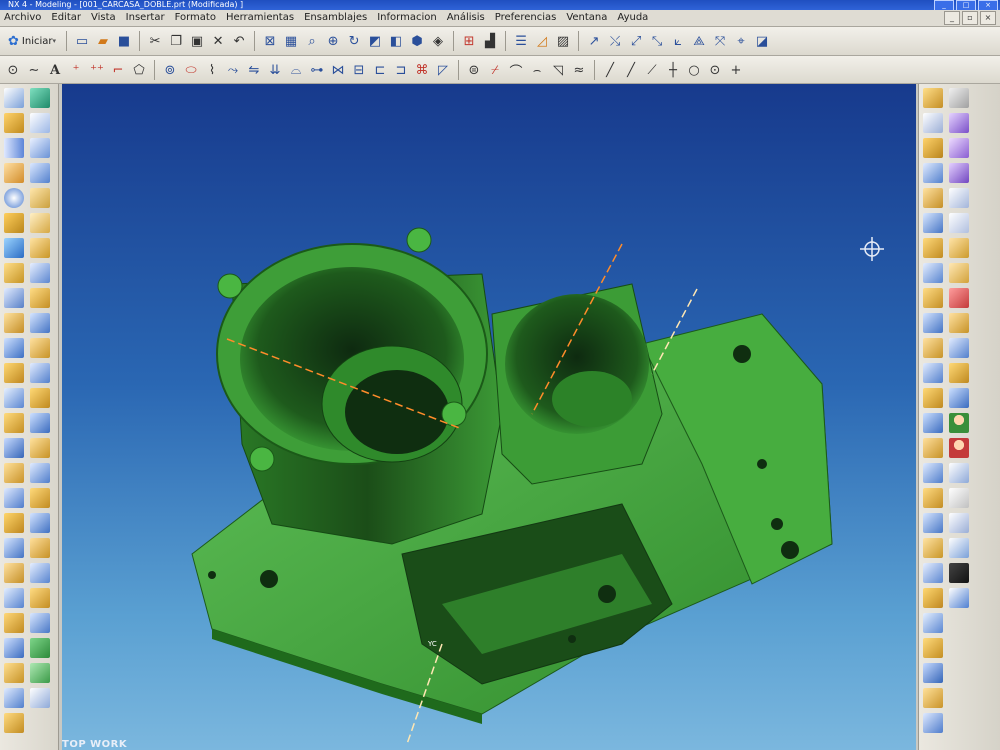 The image size is (1000, 750). I want to click on menu-ensamblajes: Ensamblajes, so click(335, 17).